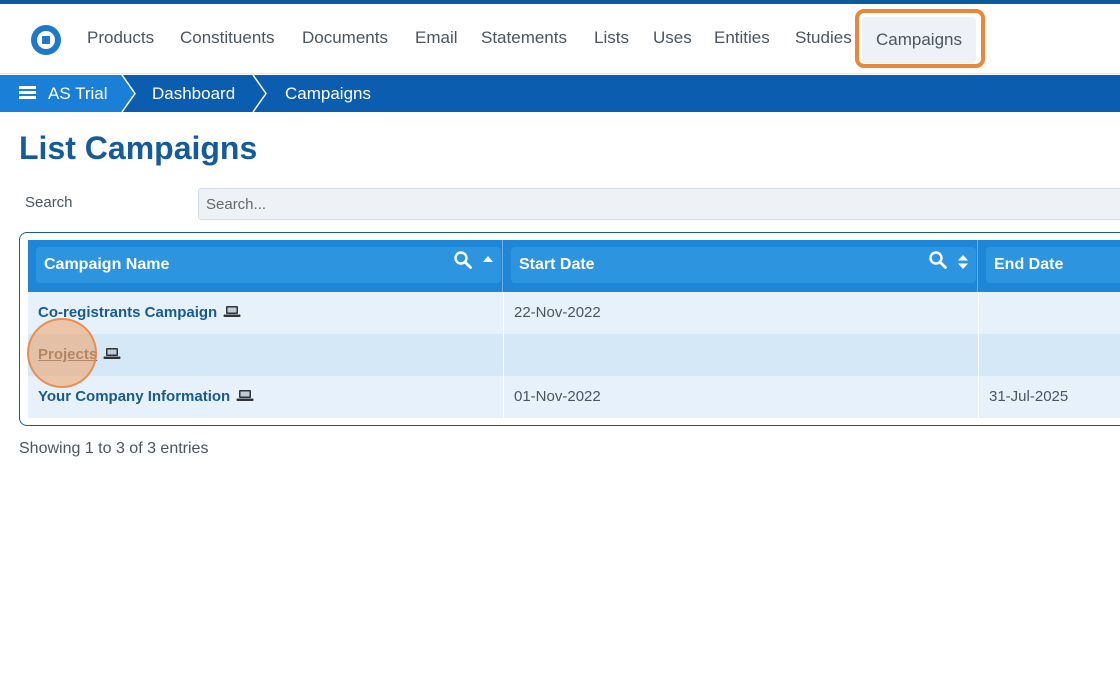  What do you see at coordinates (127, 312) in the screenshot?
I see `campaign-link: Co-registrants Campaign` at bounding box center [127, 312].